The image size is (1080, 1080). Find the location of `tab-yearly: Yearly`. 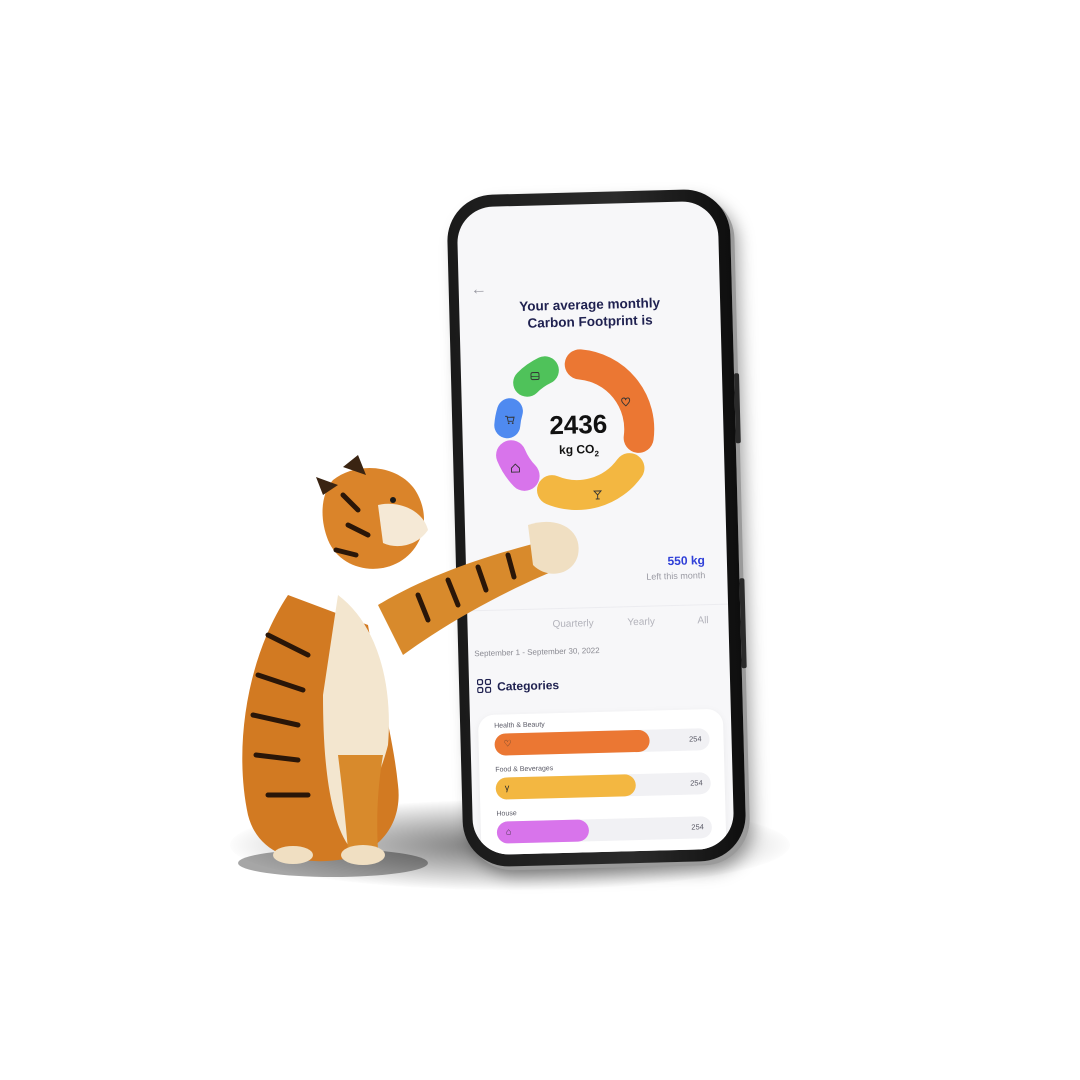

tab-yearly: Yearly is located at coordinates (641, 623).